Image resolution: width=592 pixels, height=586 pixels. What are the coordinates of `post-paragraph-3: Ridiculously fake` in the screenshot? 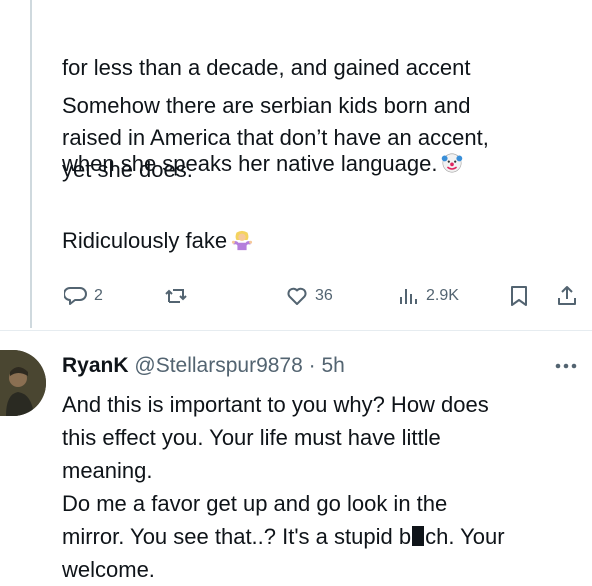 It's located at (322, 241).